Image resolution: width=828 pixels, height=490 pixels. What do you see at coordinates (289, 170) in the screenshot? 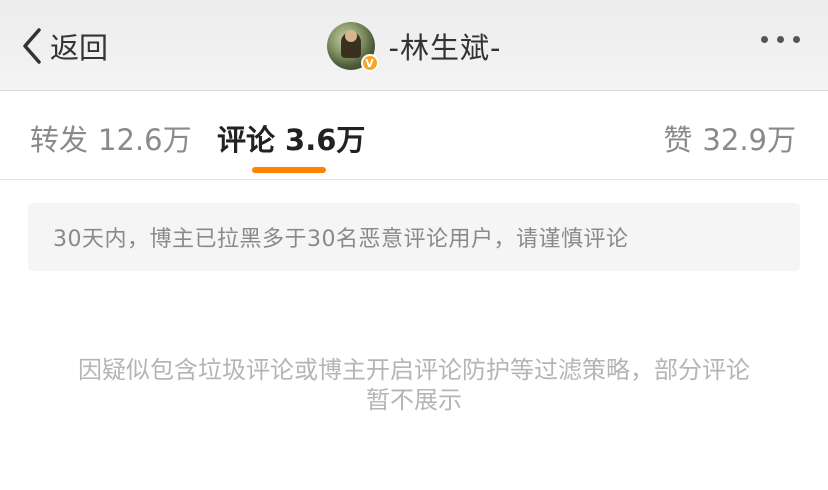
I see `active-tab-indicator` at bounding box center [289, 170].